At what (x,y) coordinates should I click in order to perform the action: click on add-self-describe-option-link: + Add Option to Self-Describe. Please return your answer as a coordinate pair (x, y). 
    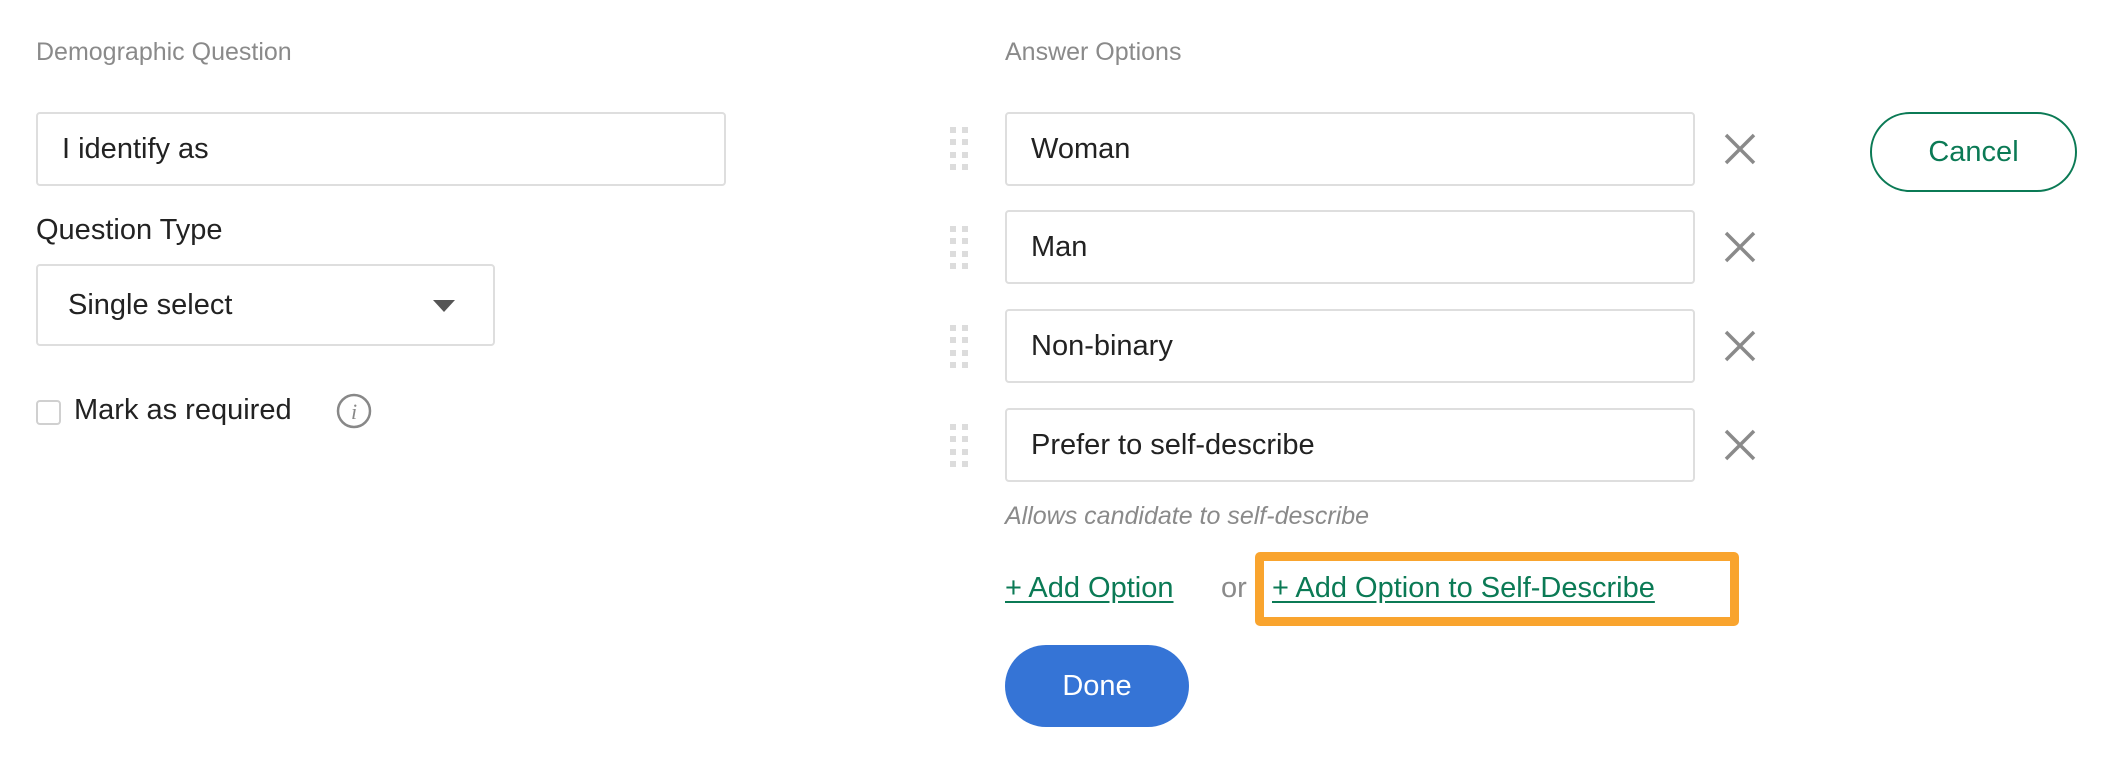
    Looking at the image, I should click on (1463, 588).